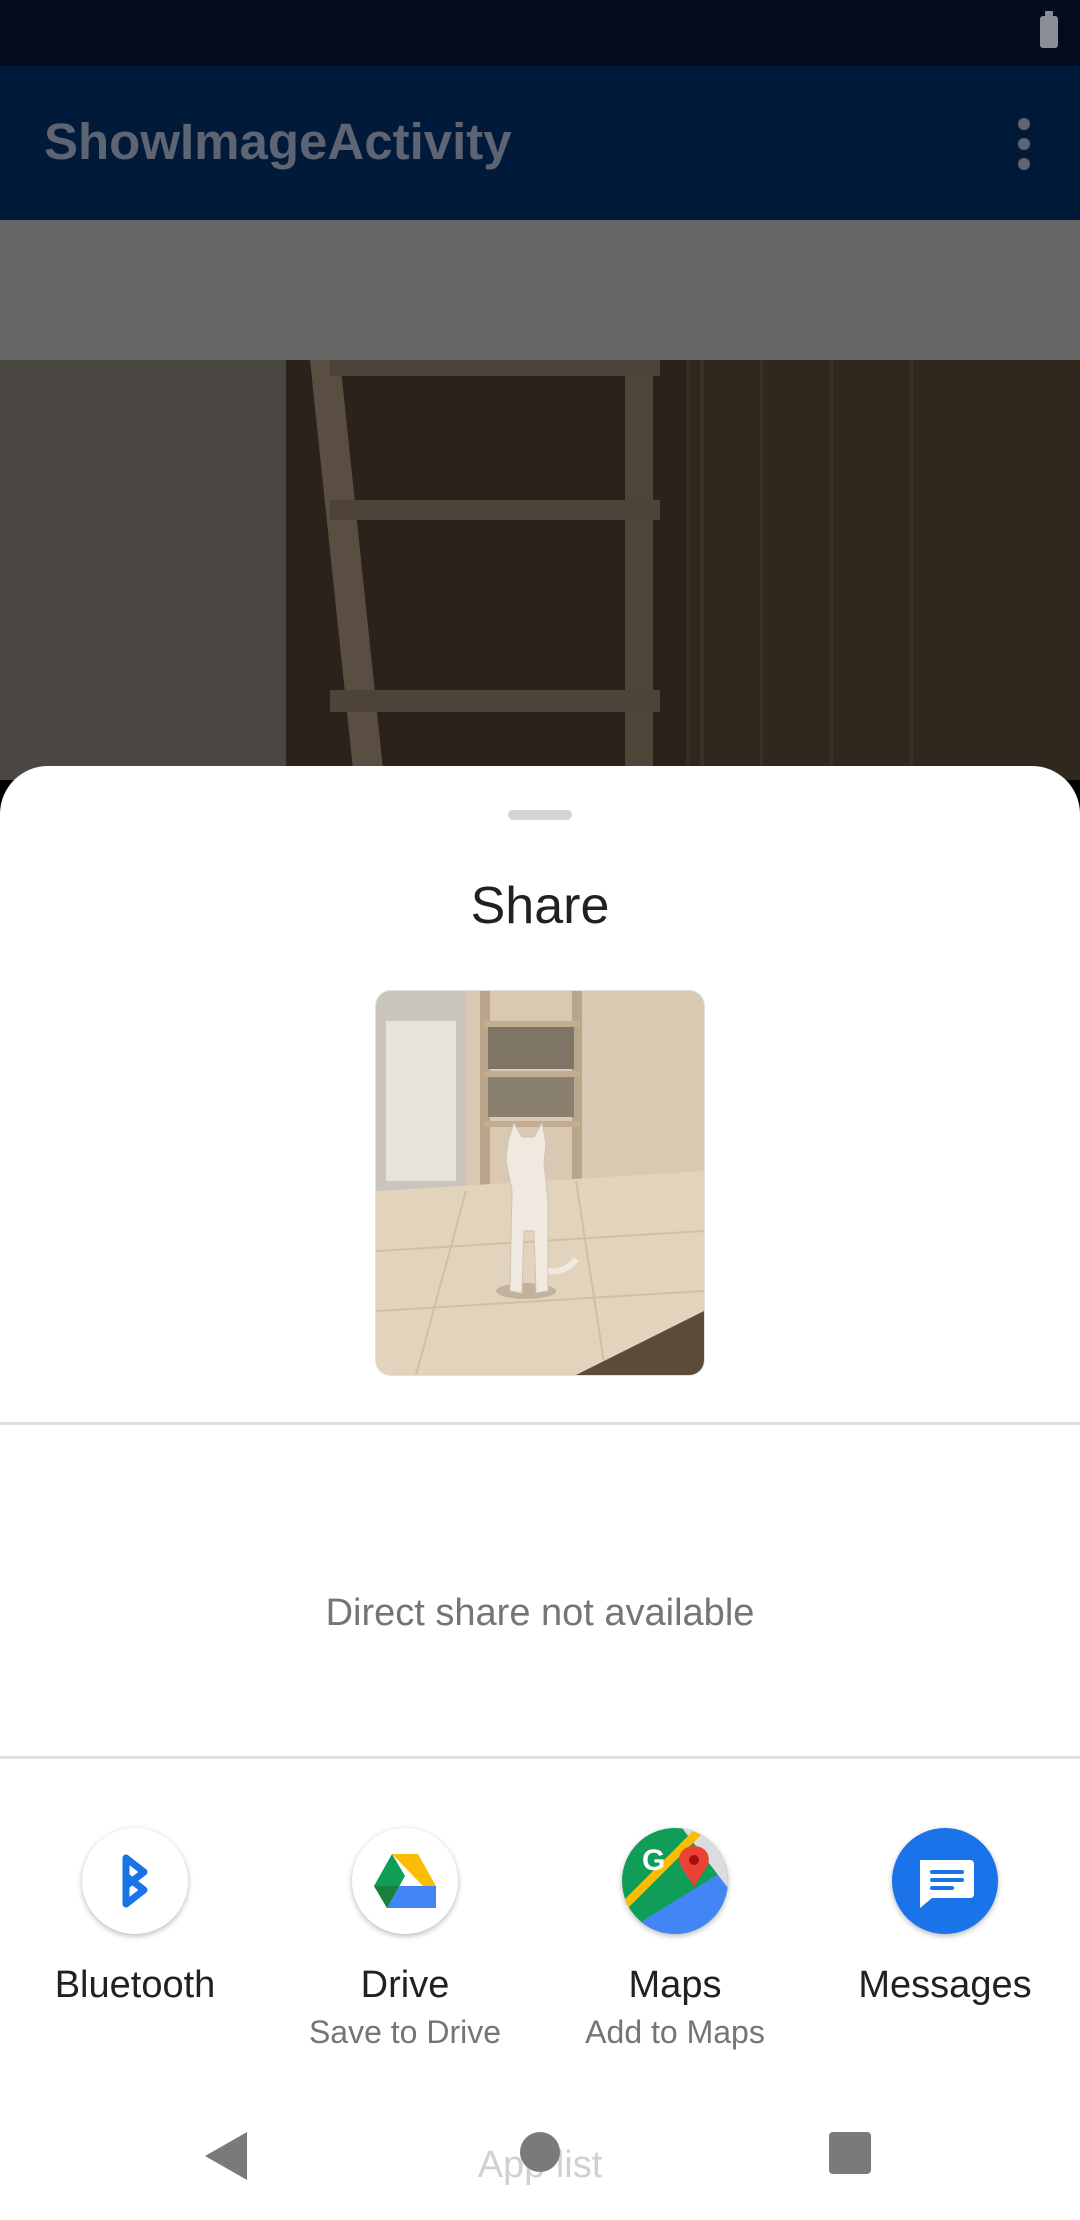  Describe the element at coordinates (405, 1985) in the screenshot. I see `app-label: Drive` at that location.